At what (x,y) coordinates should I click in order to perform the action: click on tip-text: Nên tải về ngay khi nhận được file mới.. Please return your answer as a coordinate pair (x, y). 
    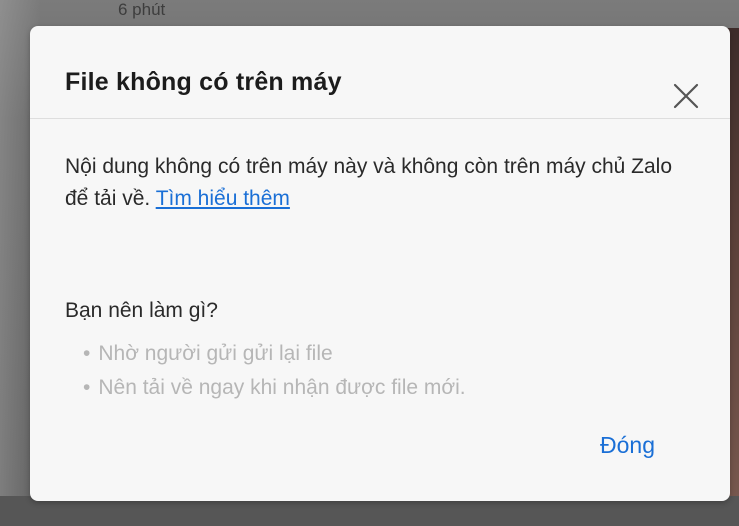
    Looking at the image, I should click on (282, 387).